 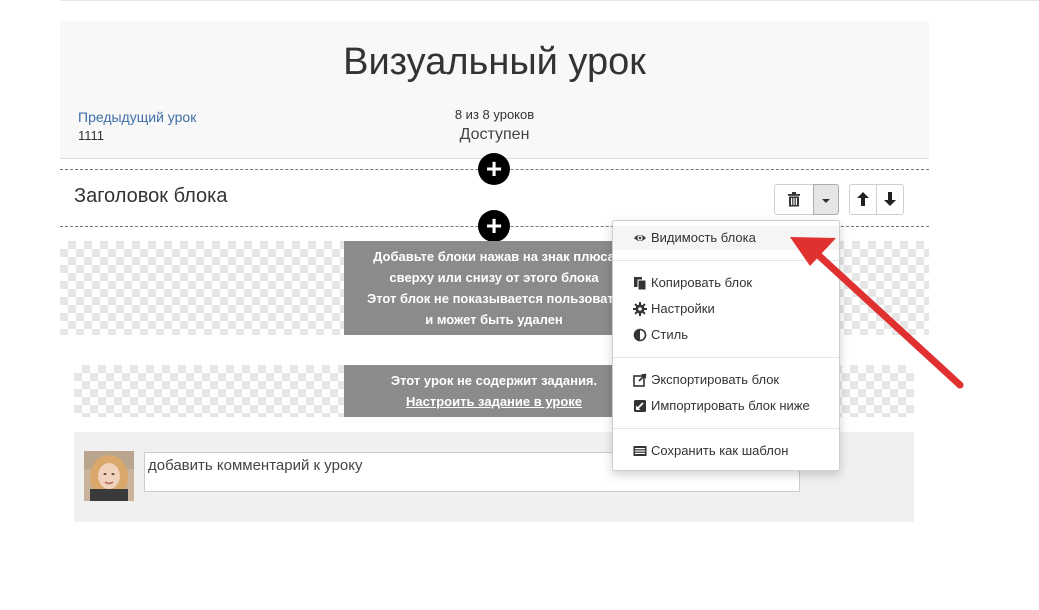 I want to click on trash-icon, so click(x=794, y=199).